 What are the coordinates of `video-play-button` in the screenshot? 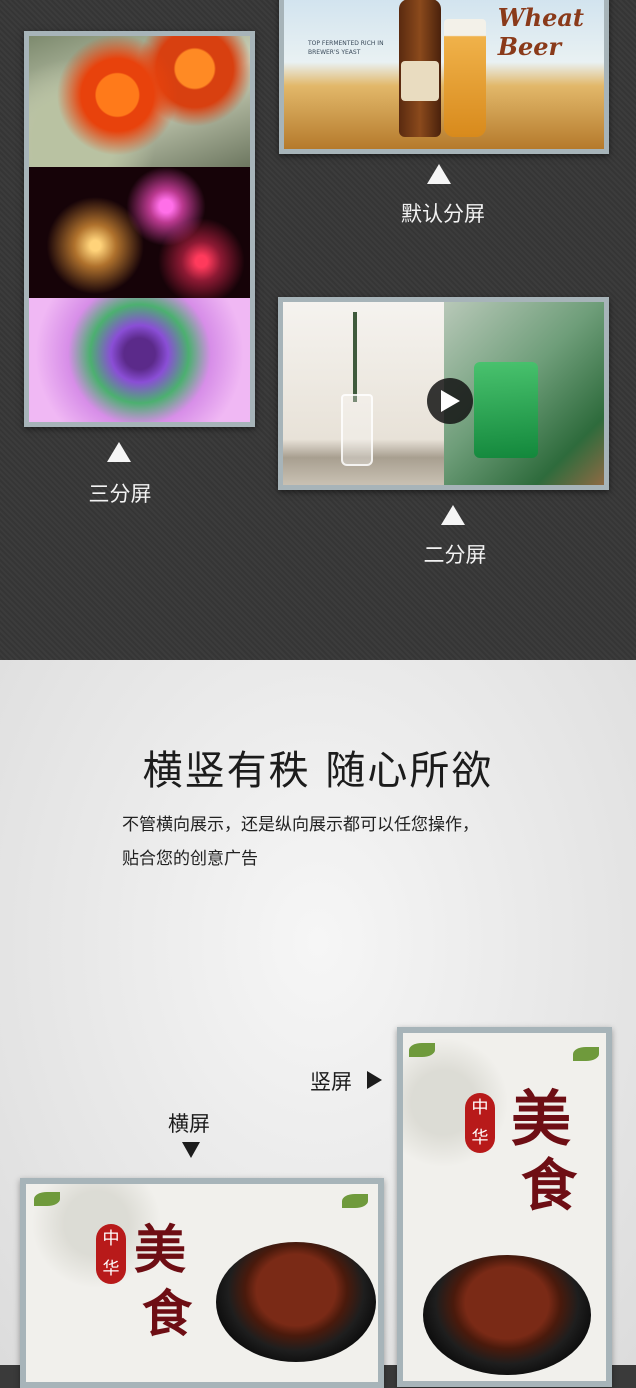 It's located at (450, 401).